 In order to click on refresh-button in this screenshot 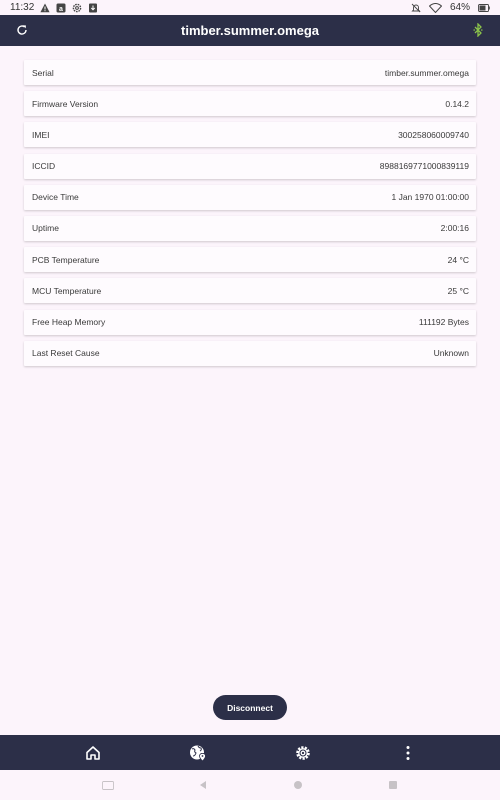, I will do `click(22, 30)`.